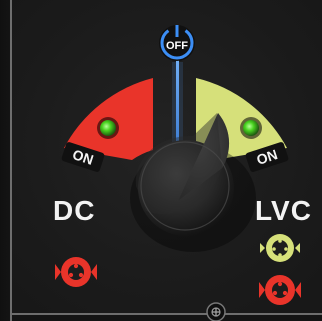 The width and height of the screenshot is (322, 321). I want to click on power-off-label: OFF, so click(177, 46).